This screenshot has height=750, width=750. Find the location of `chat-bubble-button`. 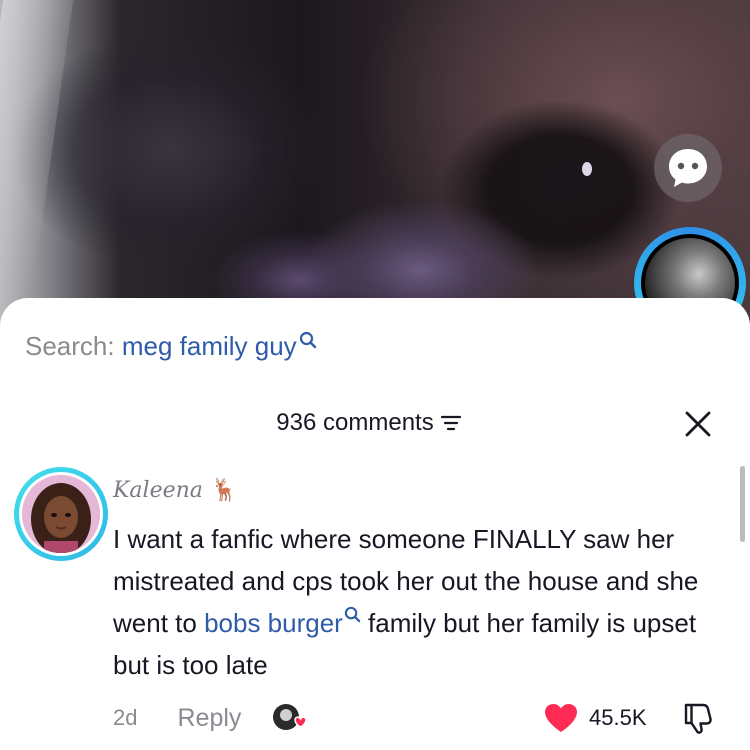

chat-bubble-button is located at coordinates (688, 168).